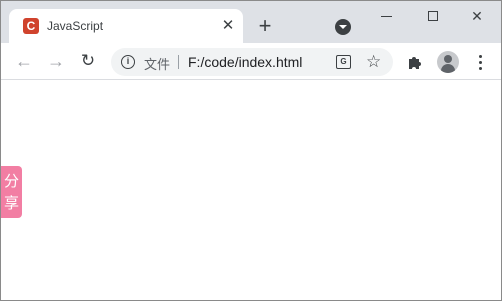 The width and height of the screenshot is (502, 301). I want to click on share-char-1: 分, so click(11, 181).